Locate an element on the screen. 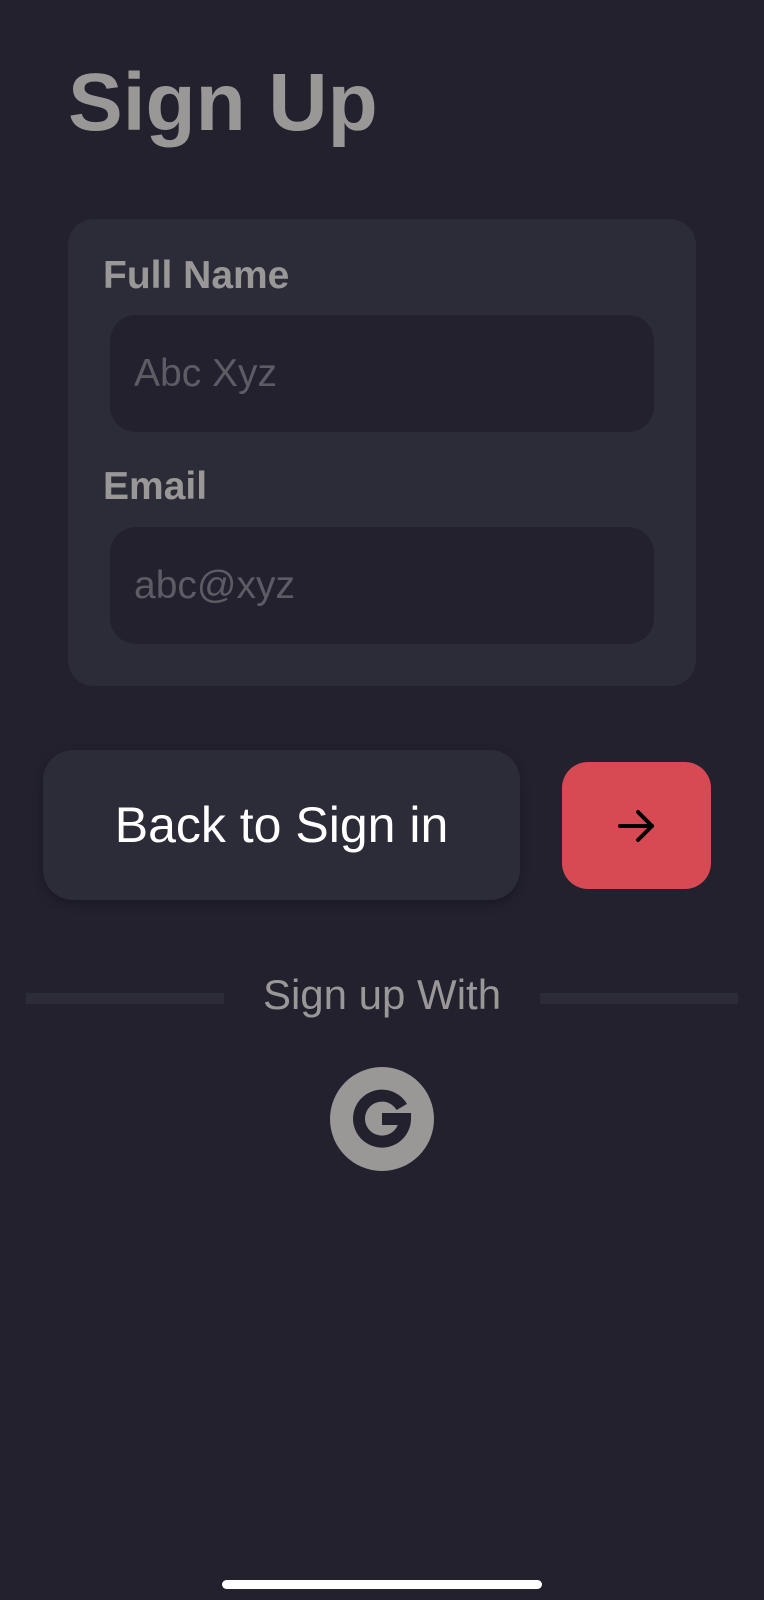  email-label: Email is located at coordinates (155, 486).